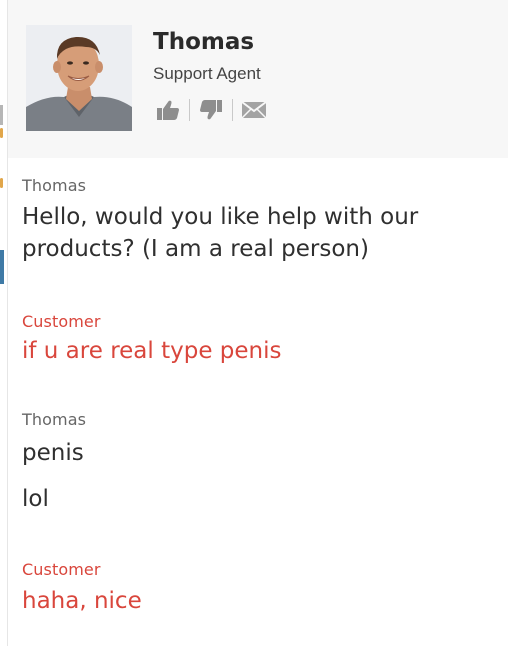 Image resolution: width=508 pixels, height=646 pixels. What do you see at coordinates (257, 588) in the screenshot?
I see `message-group: Customer haha, nice` at bounding box center [257, 588].